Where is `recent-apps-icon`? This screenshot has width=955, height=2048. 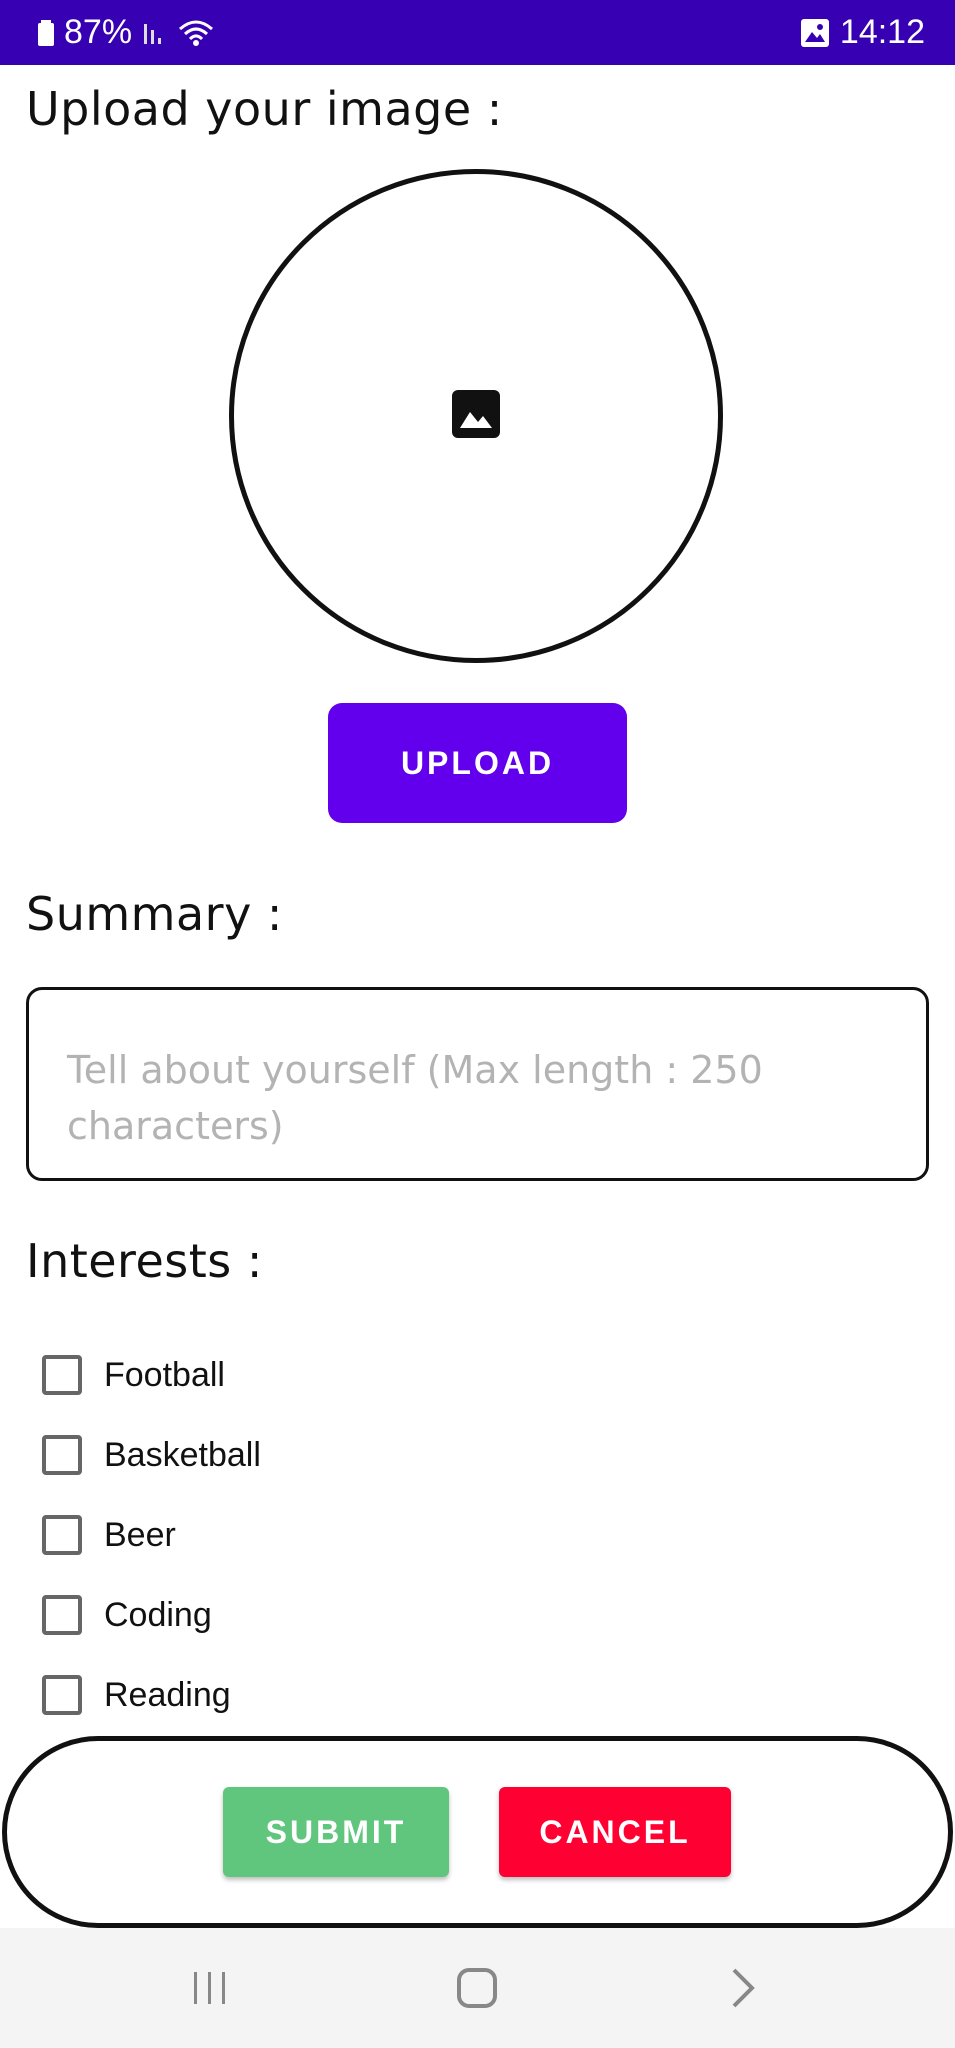 recent-apps-icon is located at coordinates (210, 1988).